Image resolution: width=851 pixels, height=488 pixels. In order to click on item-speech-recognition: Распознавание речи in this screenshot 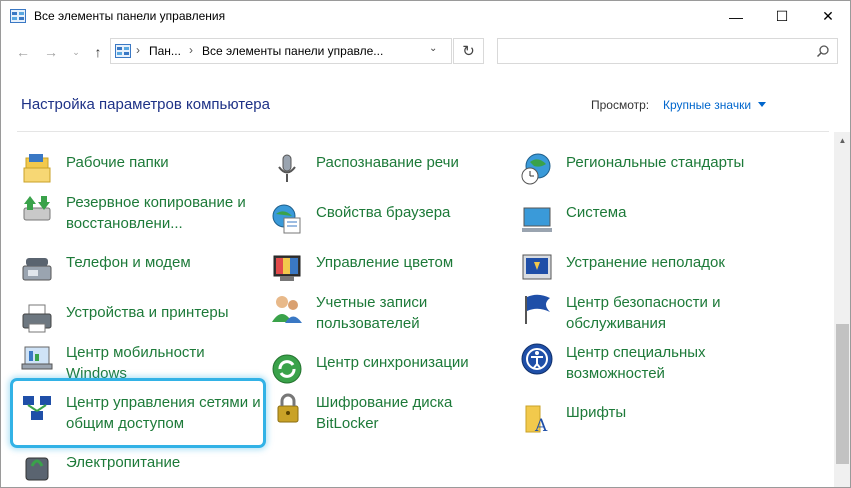, I will do `click(390, 175)`.